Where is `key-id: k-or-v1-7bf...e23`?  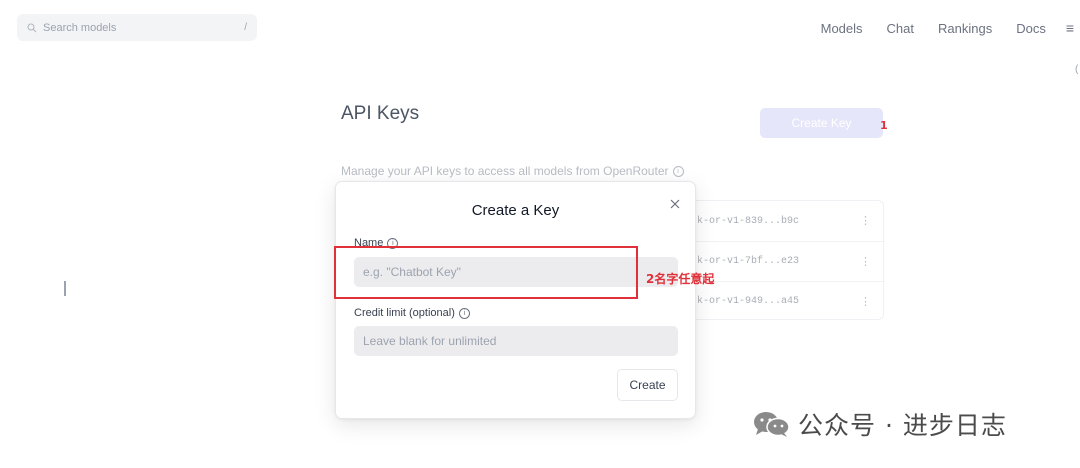
key-id: k-or-v1-7bf...e23 is located at coordinates (748, 261).